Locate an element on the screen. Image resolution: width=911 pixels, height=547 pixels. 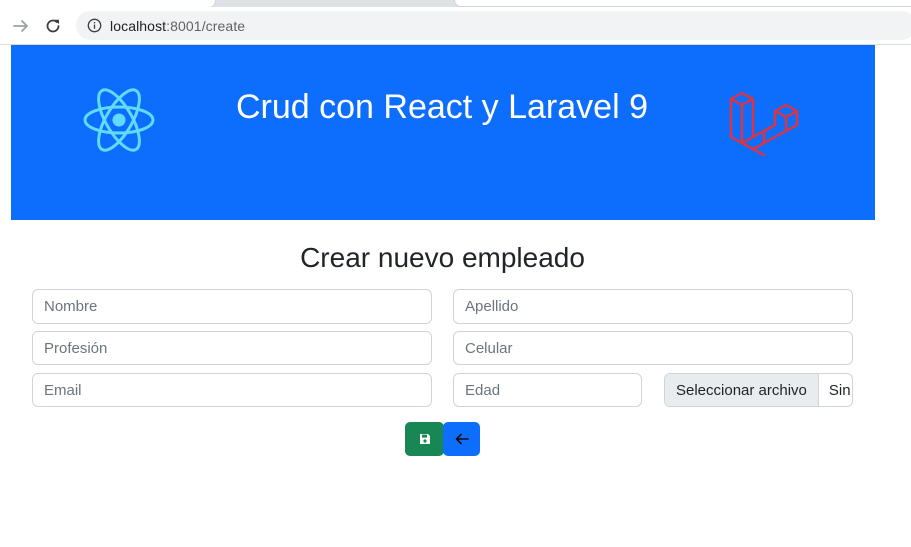
form-title: Crear nuevo empleado is located at coordinates (442, 257).